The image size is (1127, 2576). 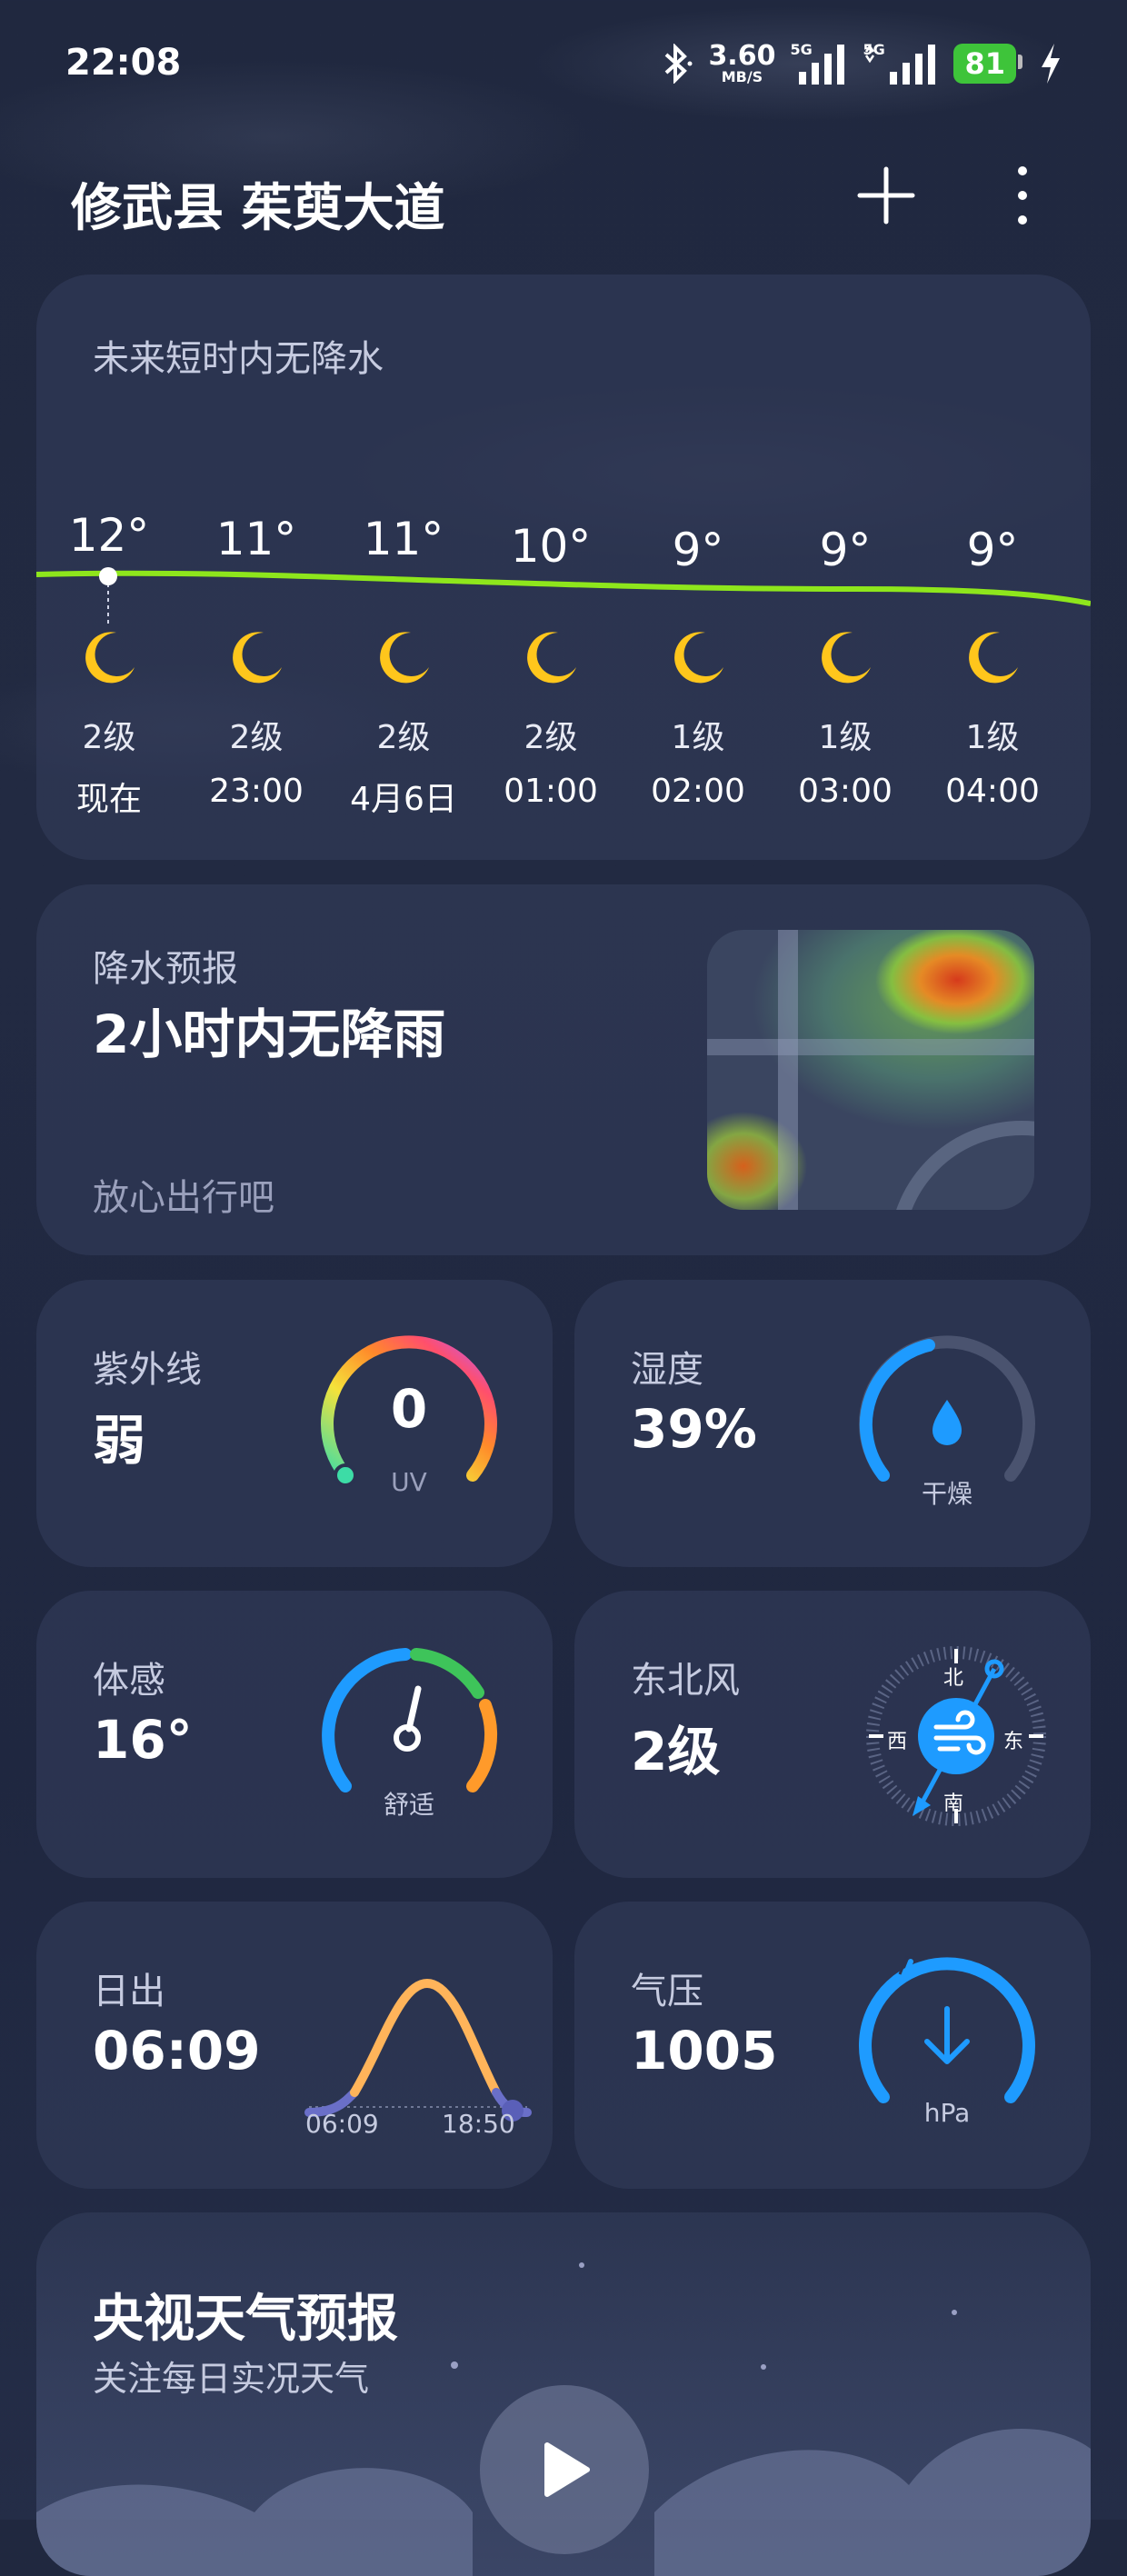 What do you see at coordinates (563, 200) in the screenshot?
I see `header: 修武县 茱萸大道` at bounding box center [563, 200].